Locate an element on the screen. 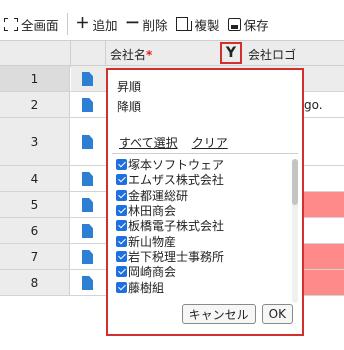  save-button: 保存 is located at coordinates (248, 24).